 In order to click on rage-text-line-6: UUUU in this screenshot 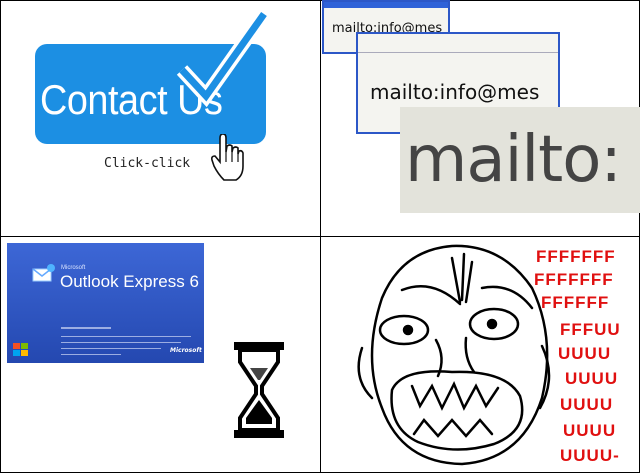, I will do `click(592, 378)`.